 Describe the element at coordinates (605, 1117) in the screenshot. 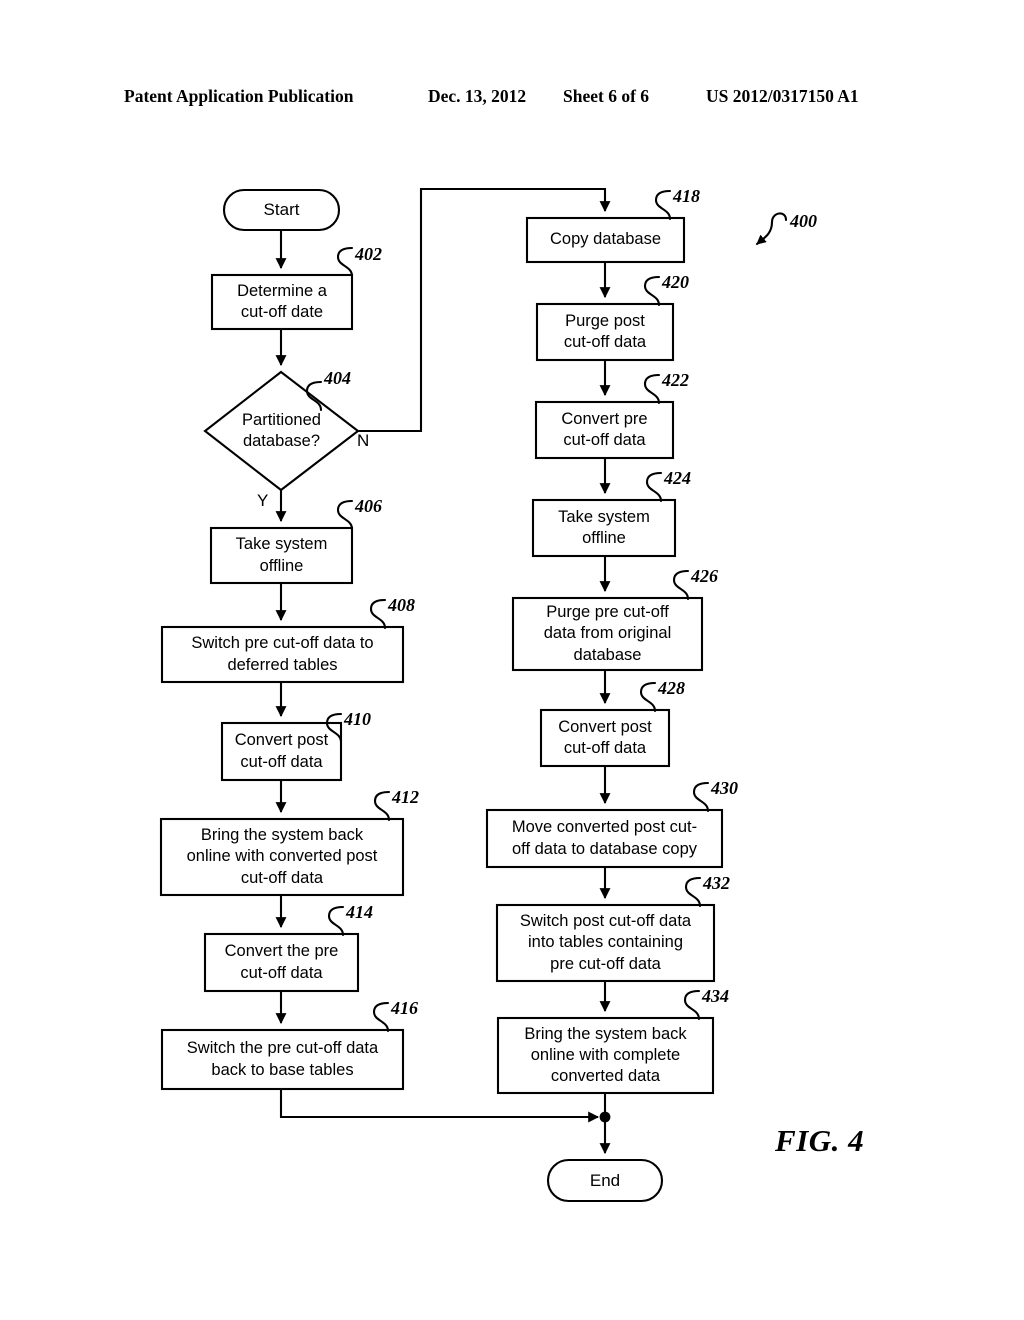

I see `merge-junction-dot` at that location.